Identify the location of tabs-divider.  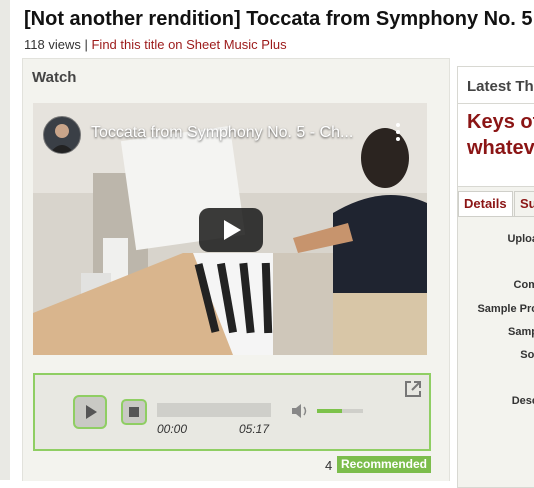
(496, 216).